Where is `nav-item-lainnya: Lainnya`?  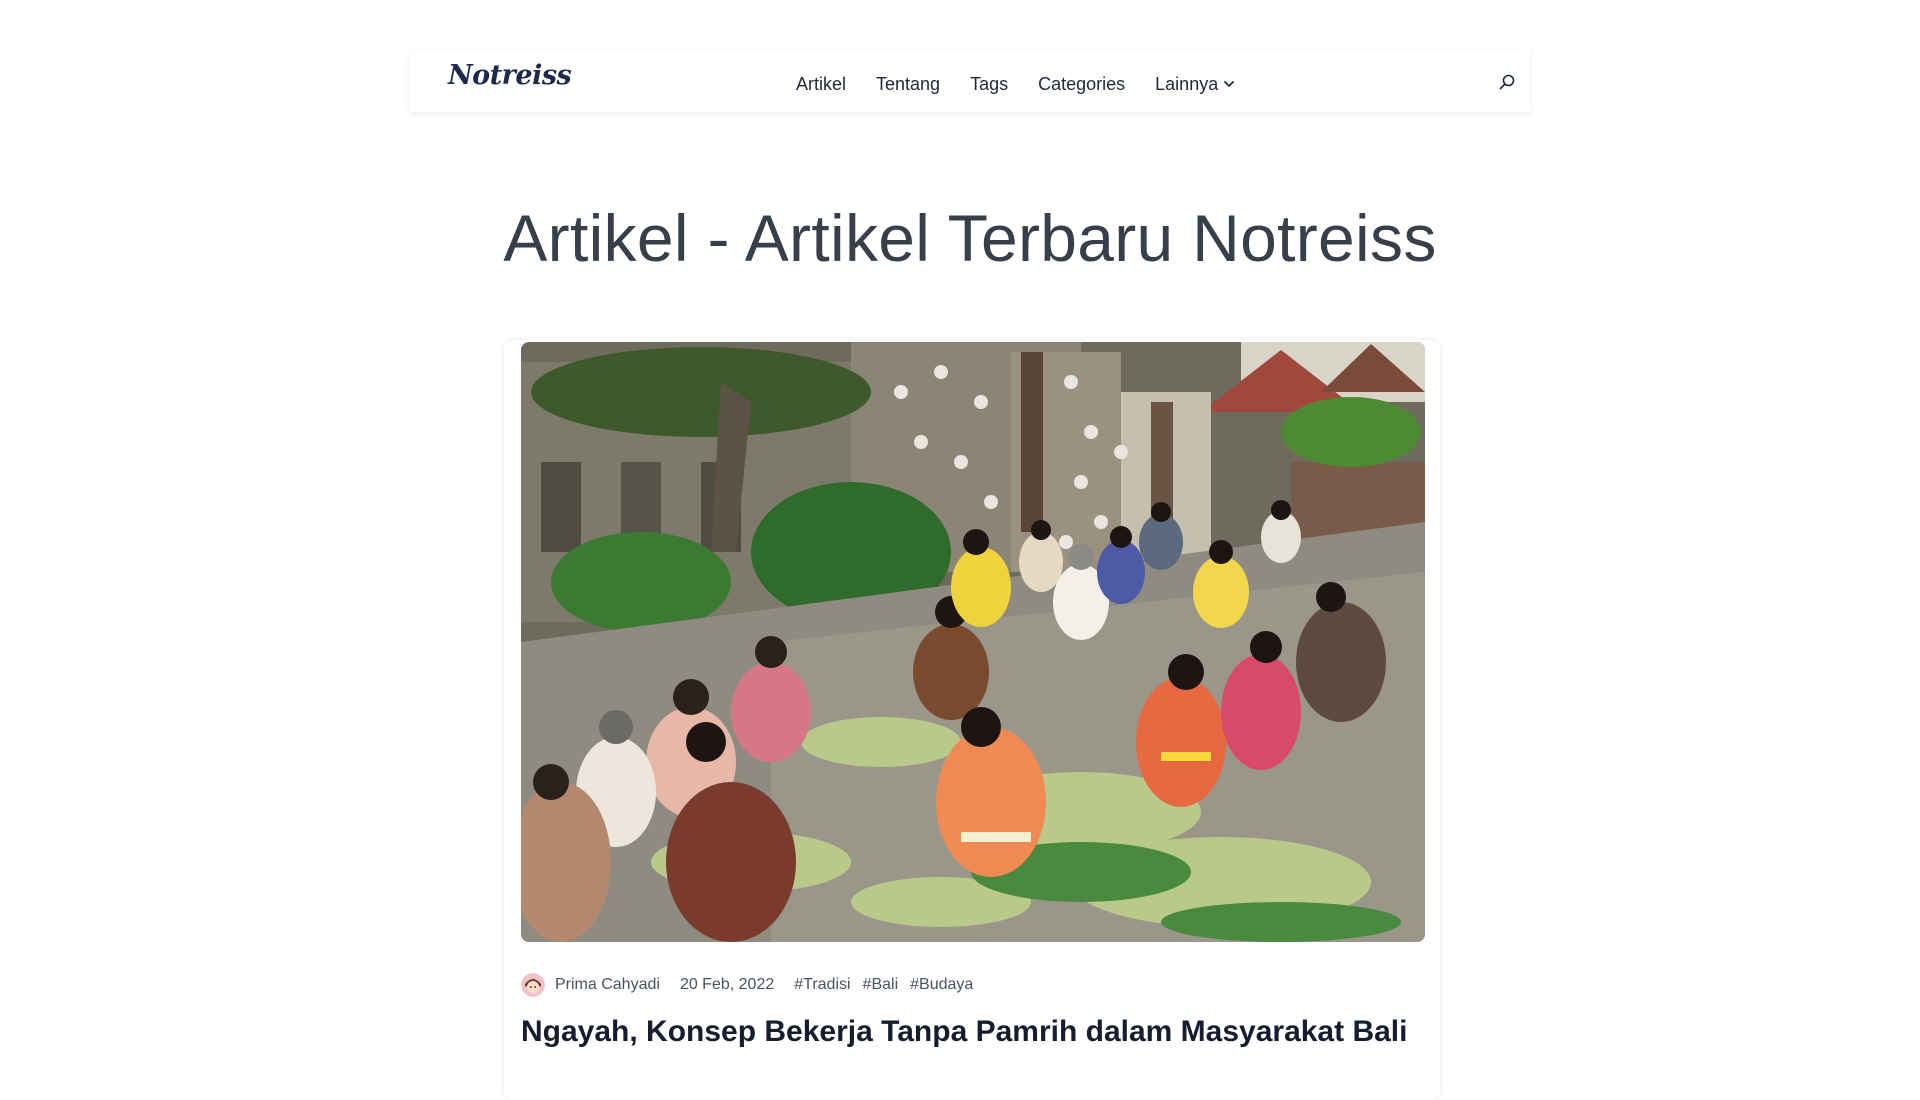 nav-item-lainnya: Lainnya is located at coordinates (1195, 81).